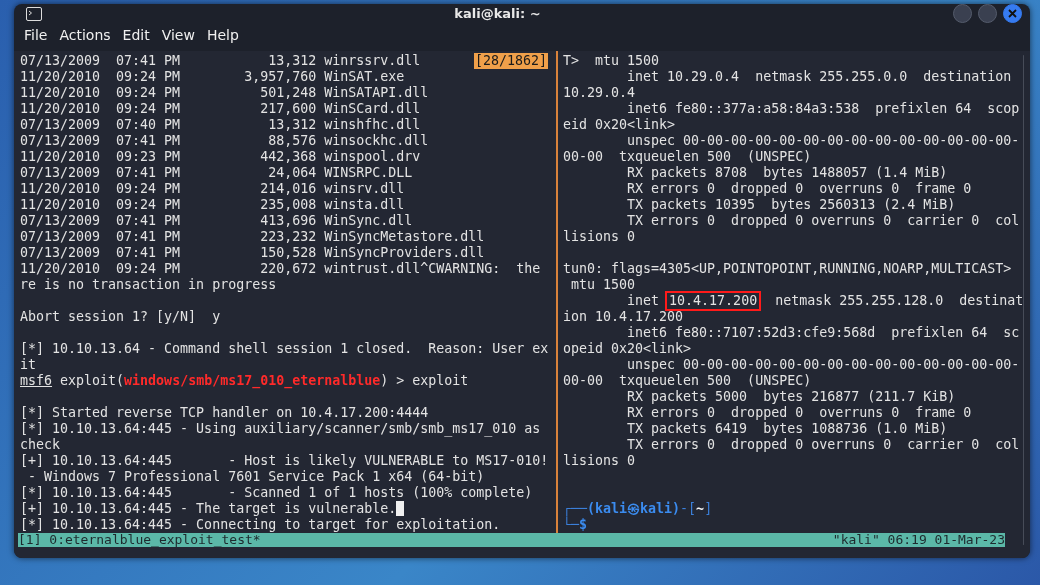 This screenshot has width=1040, height=585. What do you see at coordinates (148, 285) in the screenshot?
I see `terminal-line: re is no transaction in progress` at bounding box center [148, 285].